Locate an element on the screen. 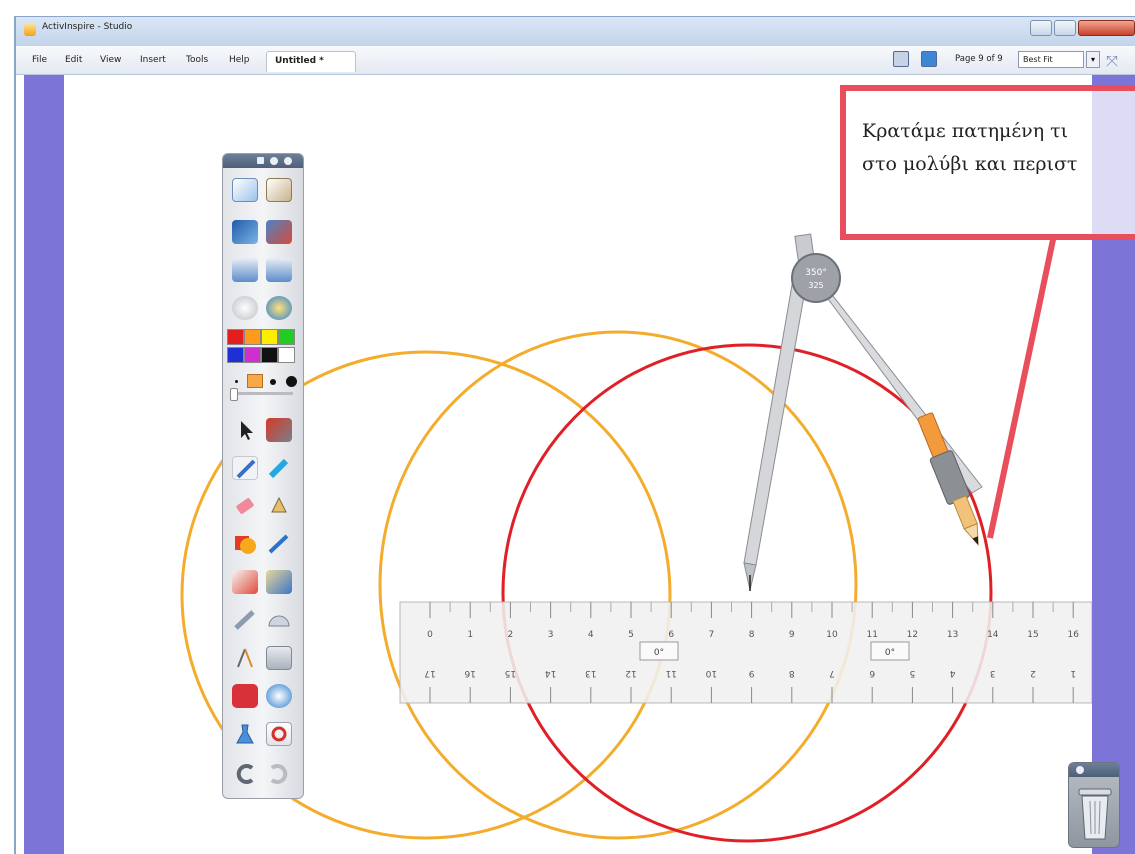 The image size is (1135, 854). dual-user-icon is located at coordinates (929, 59).